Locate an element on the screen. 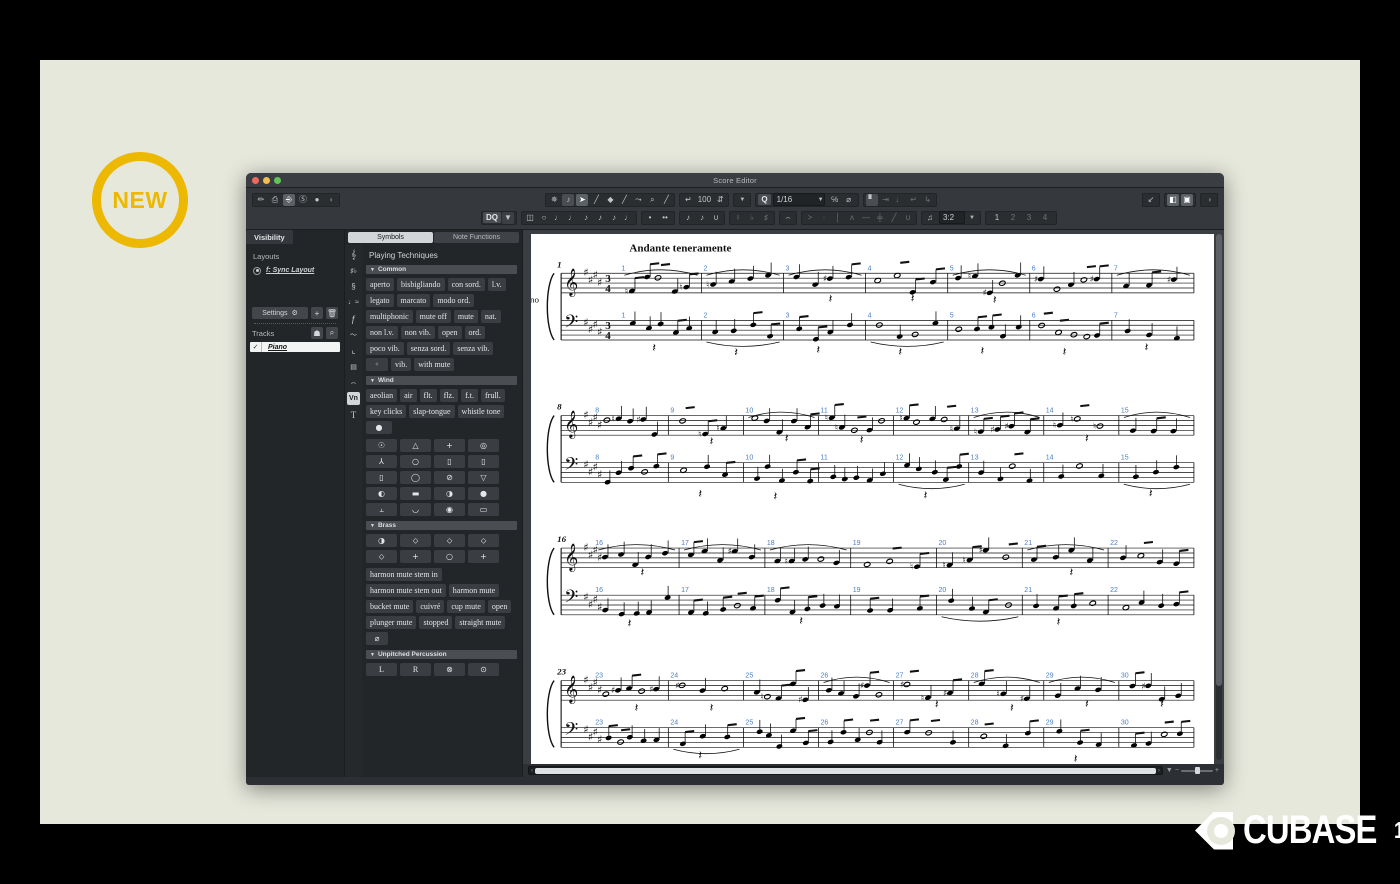 Image resolution: width=1400 pixels, height=884 pixels. tools-group: ✵ ♪ ➤ ╱ ◆ ╱ ⤳ ⌕ ╱ is located at coordinates (610, 199).